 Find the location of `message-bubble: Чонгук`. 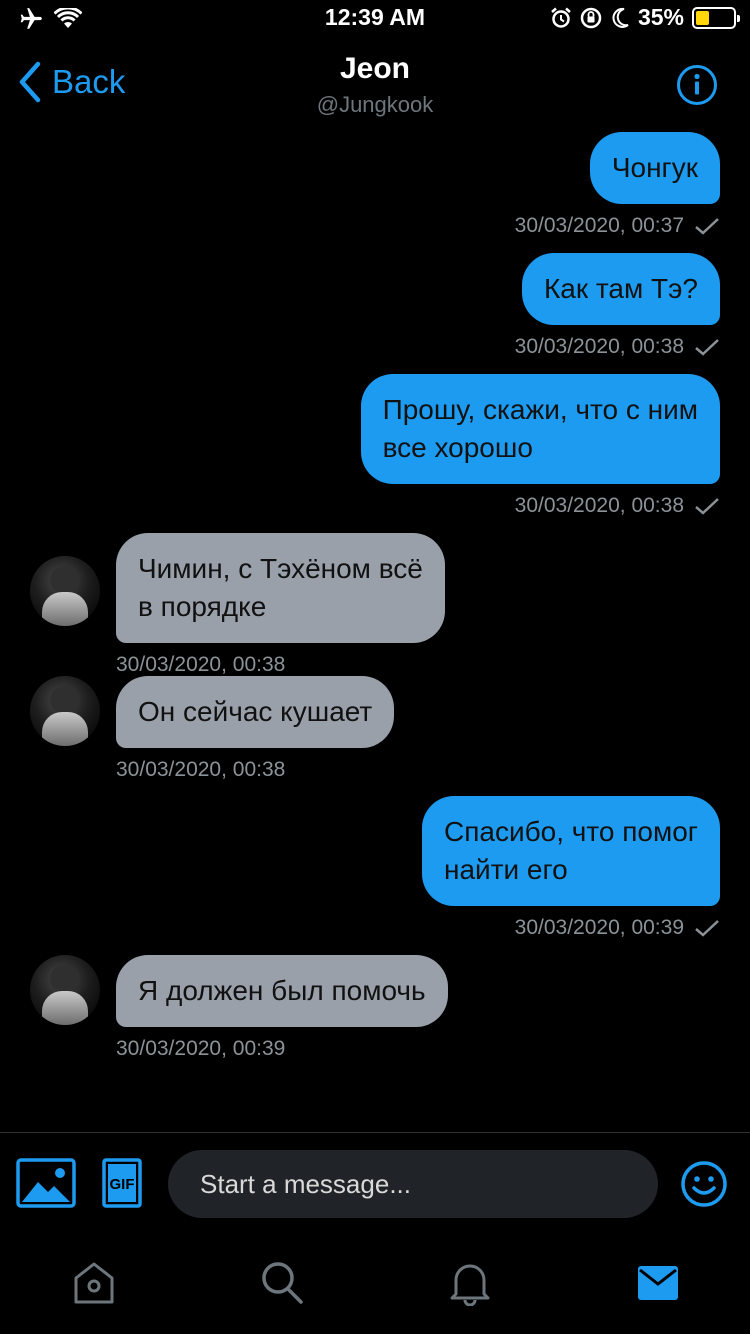

message-bubble: Чонгук is located at coordinates (654, 168).